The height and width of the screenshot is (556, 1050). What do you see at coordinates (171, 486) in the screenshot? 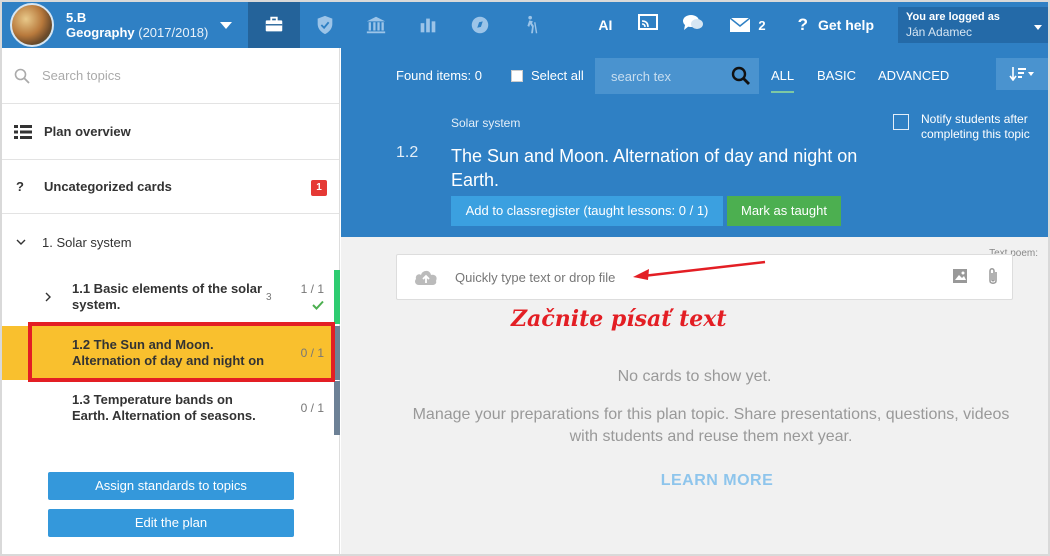
I see `assign-standards-button: Assign standards to topics` at bounding box center [171, 486].